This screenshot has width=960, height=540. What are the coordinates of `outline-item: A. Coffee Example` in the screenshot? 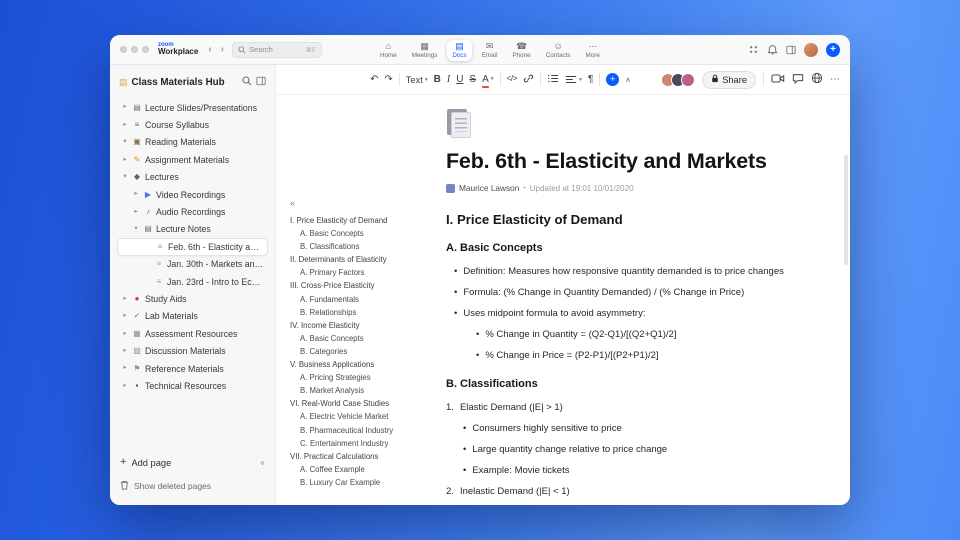 It's located at (366, 469).